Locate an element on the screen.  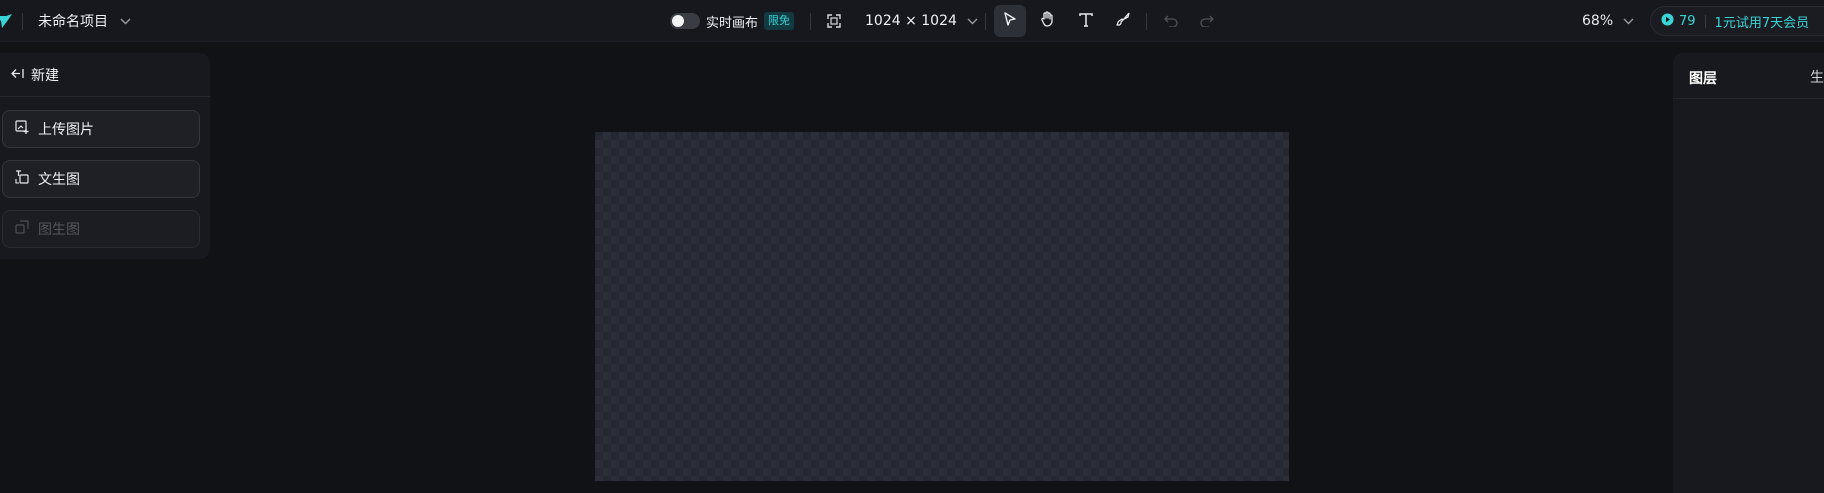
new-label: 新建 is located at coordinates (45, 75).